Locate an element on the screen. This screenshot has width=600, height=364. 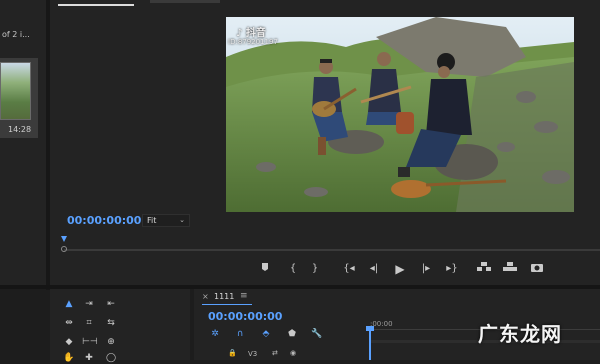
zoom-level-select: Fit ⌄ is located at coordinates (166, 220).